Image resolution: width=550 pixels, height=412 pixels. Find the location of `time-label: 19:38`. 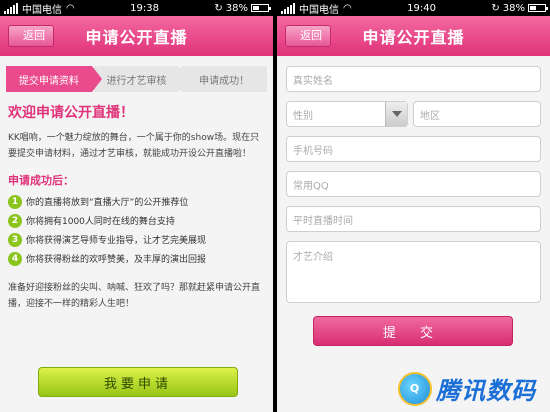

time-label: 19:38 is located at coordinates (144, 8).